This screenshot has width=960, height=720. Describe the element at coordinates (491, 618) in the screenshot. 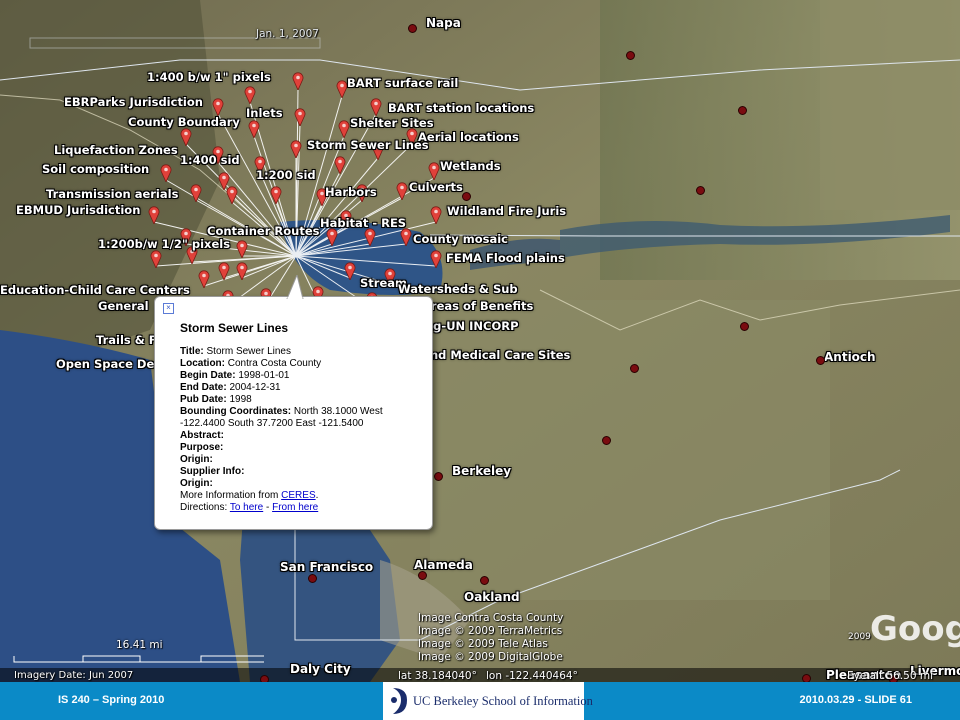

I see `attribution-line: Image Contra Costa County` at that location.